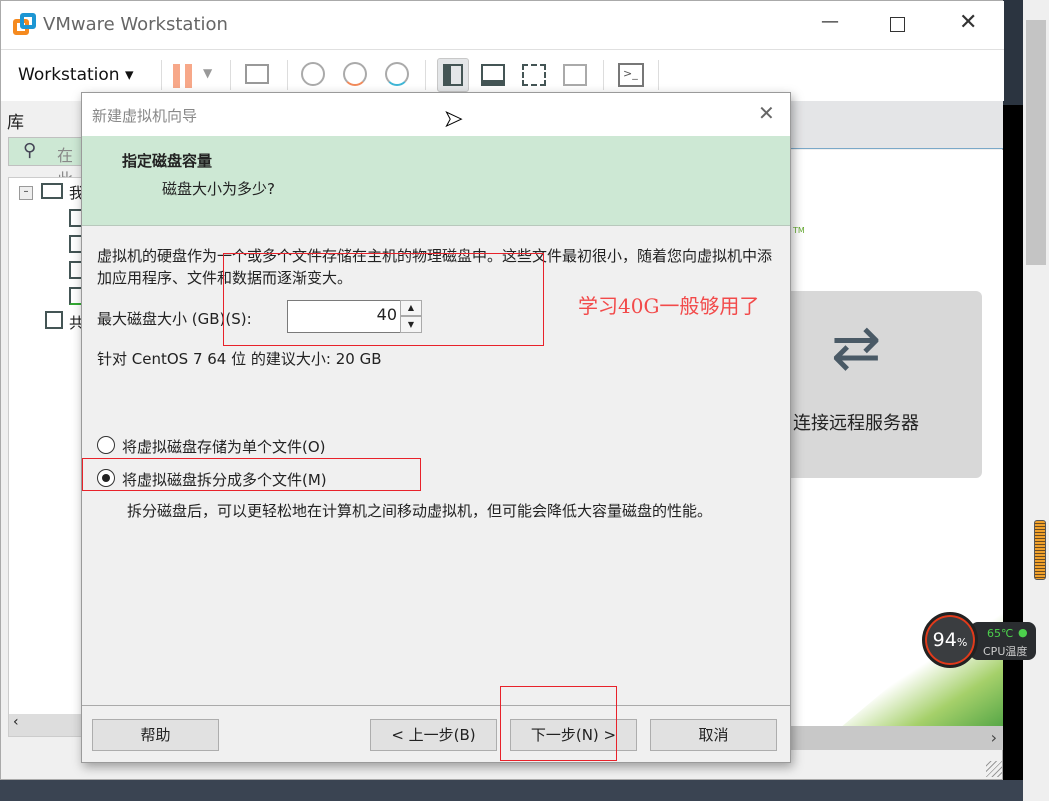  What do you see at coordinates (155, 735) in the screenshot?
I see `help-button: 帮助` at bounding box center [155, 735].